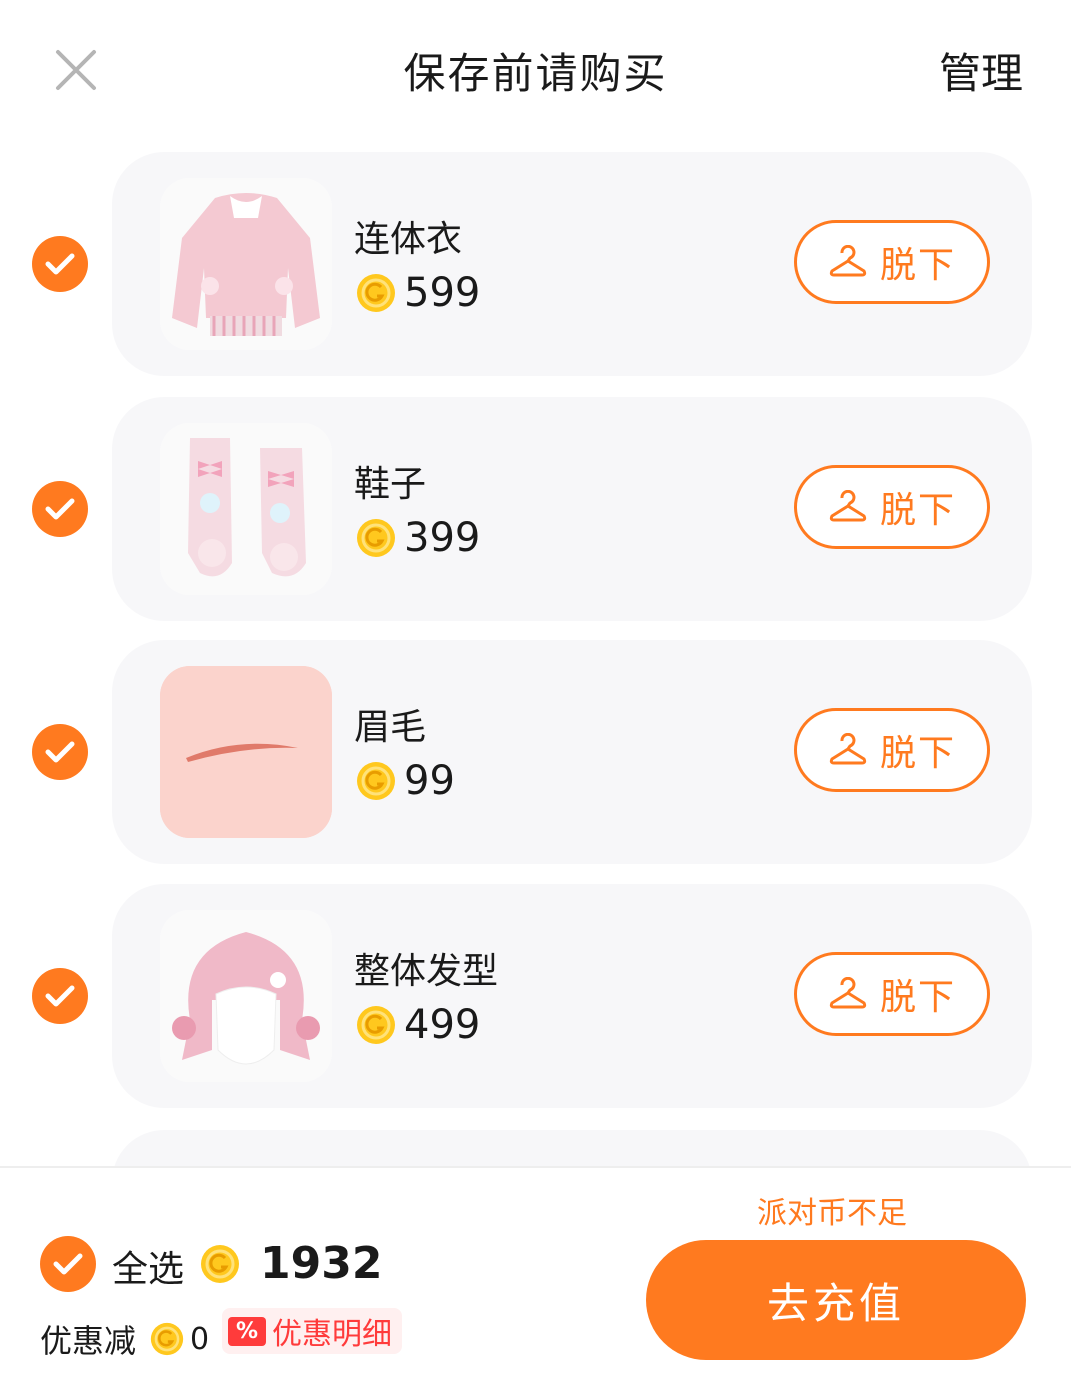  Describe the element at coordinates (572, 509) in the screenshot. I see `item-card: 鞋子 399 脱下` at that location.